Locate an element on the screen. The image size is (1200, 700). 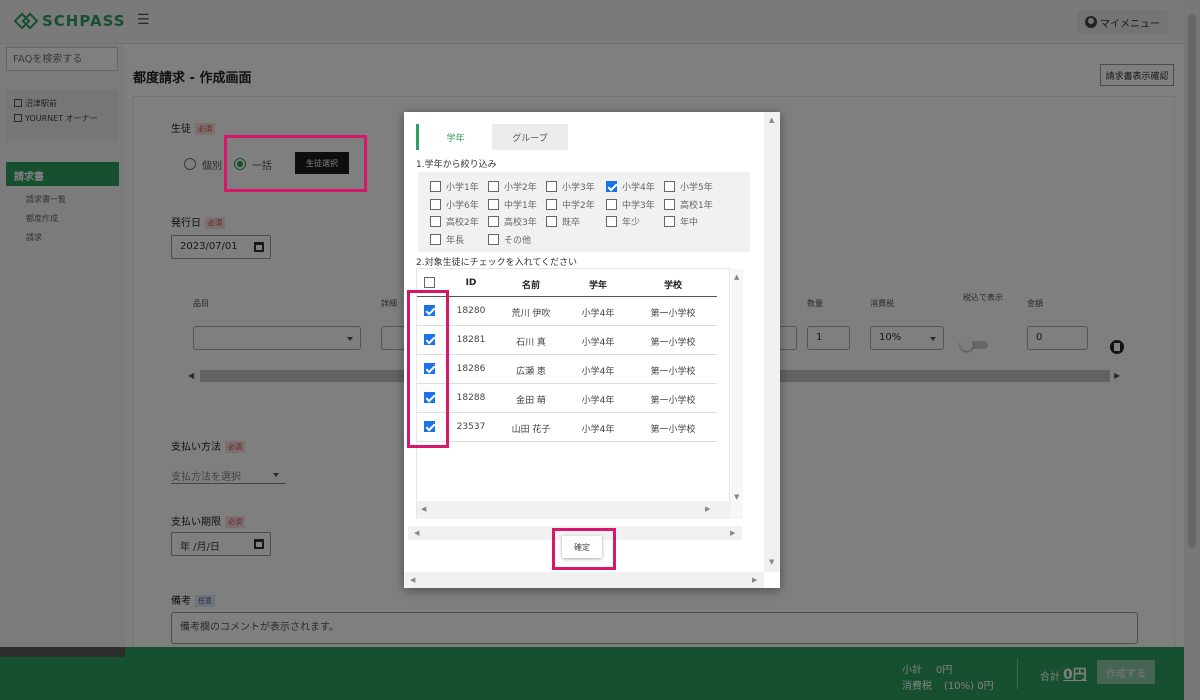
grade-checkbox-label: 中学1年 is located at coordinates (520, 205).